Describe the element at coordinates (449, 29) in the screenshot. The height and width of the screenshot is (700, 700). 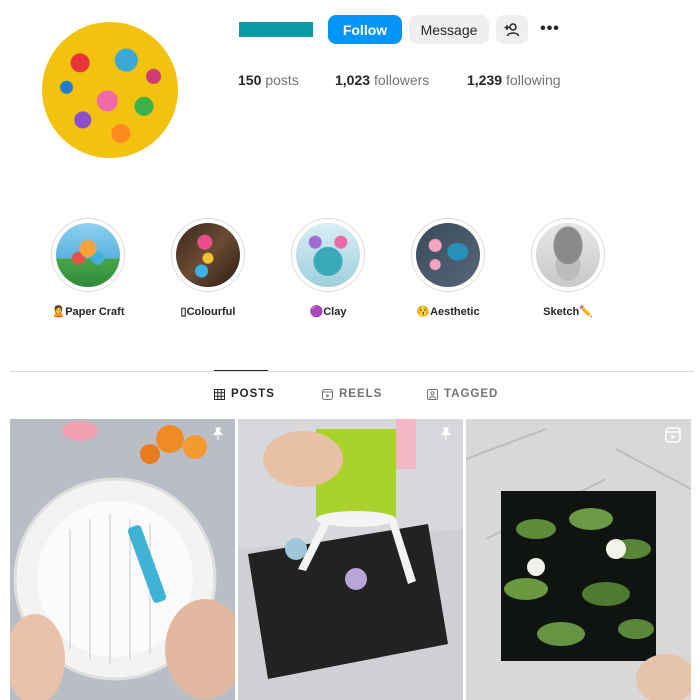
I see `message-button: Message` at that location.